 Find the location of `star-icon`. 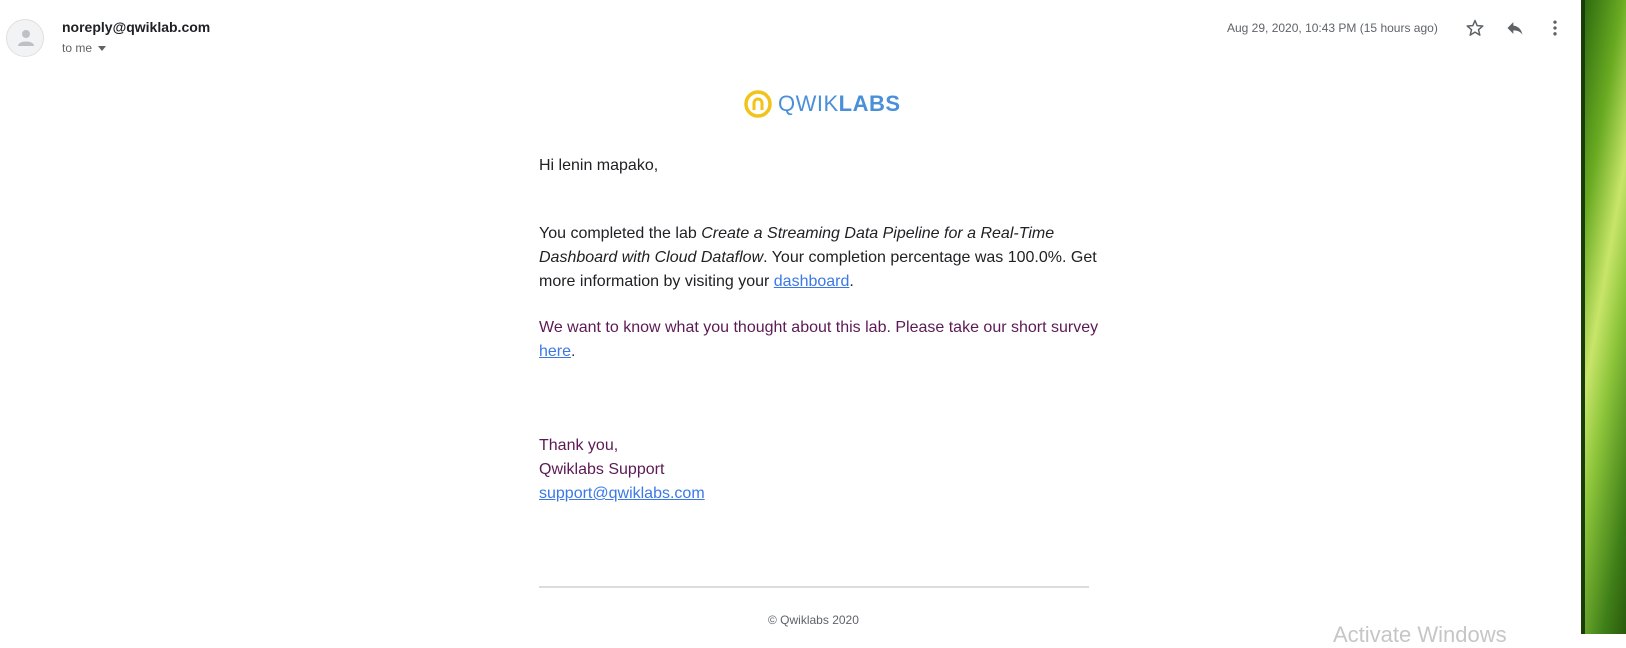

star-icon is located at coordinates (1475, 27).